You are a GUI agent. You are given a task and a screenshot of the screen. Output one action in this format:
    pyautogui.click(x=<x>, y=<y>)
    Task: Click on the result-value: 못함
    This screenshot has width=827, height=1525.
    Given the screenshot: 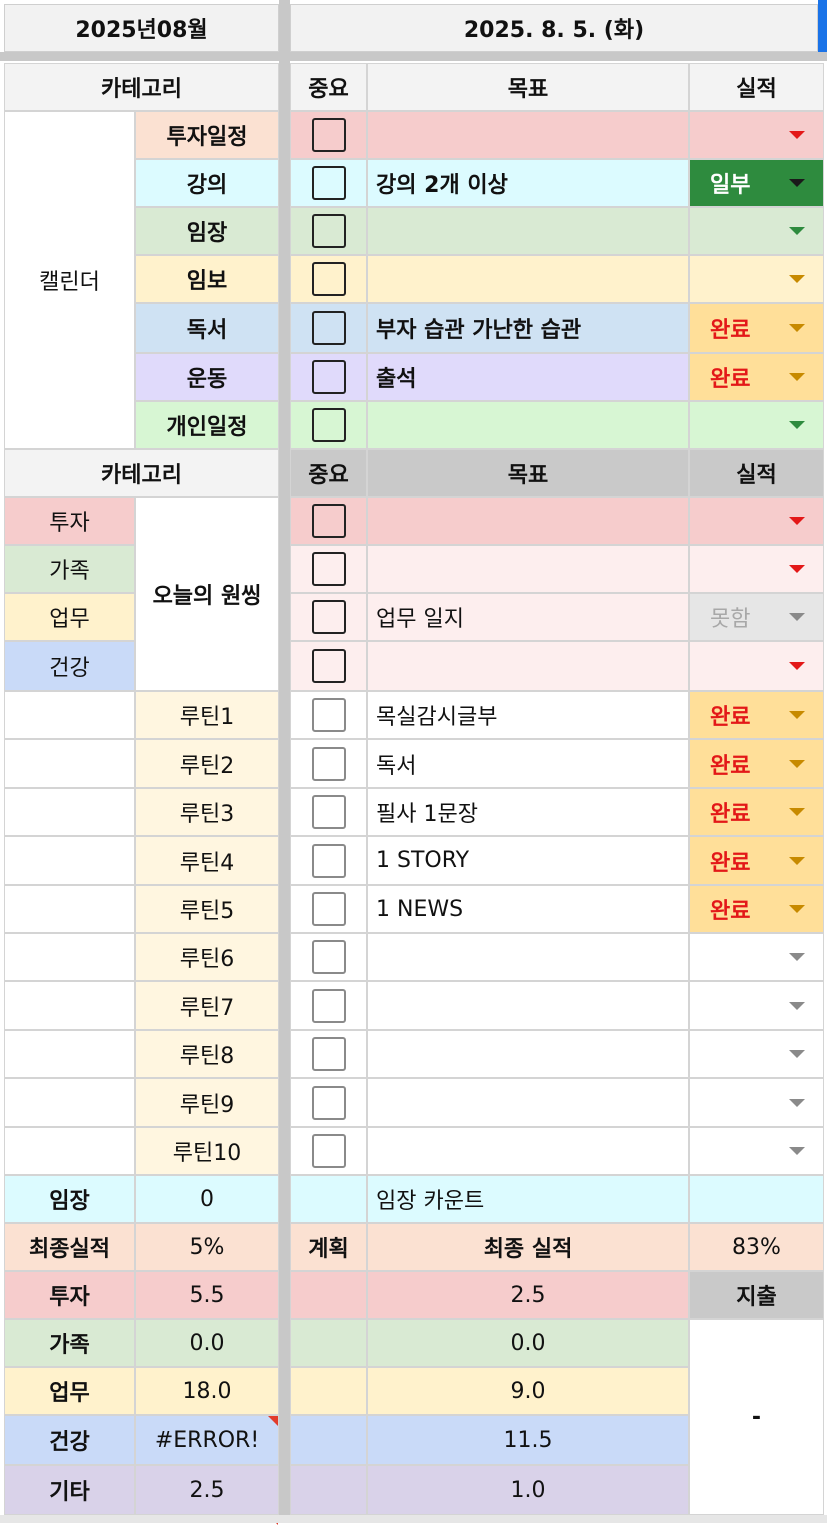 What is the action you would take?
    pyautogui.click(x=730, y=619)
    